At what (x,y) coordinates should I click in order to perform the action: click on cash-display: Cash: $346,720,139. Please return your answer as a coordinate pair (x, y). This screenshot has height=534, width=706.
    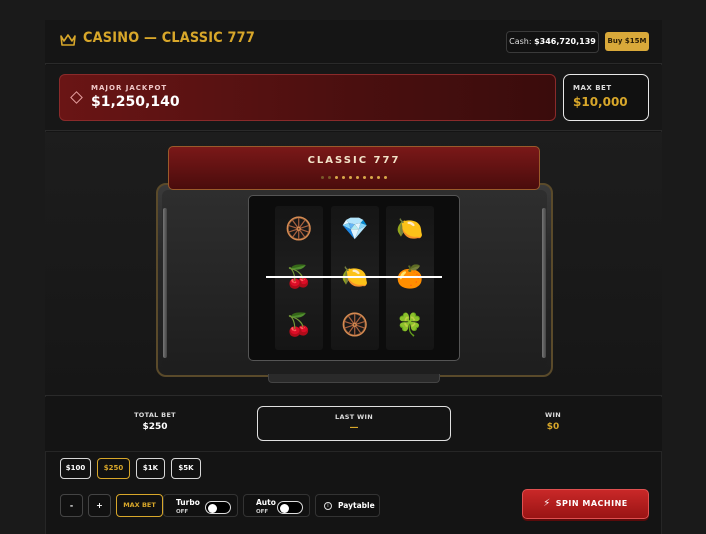
    Looking at the image, I should click on (552, 42).